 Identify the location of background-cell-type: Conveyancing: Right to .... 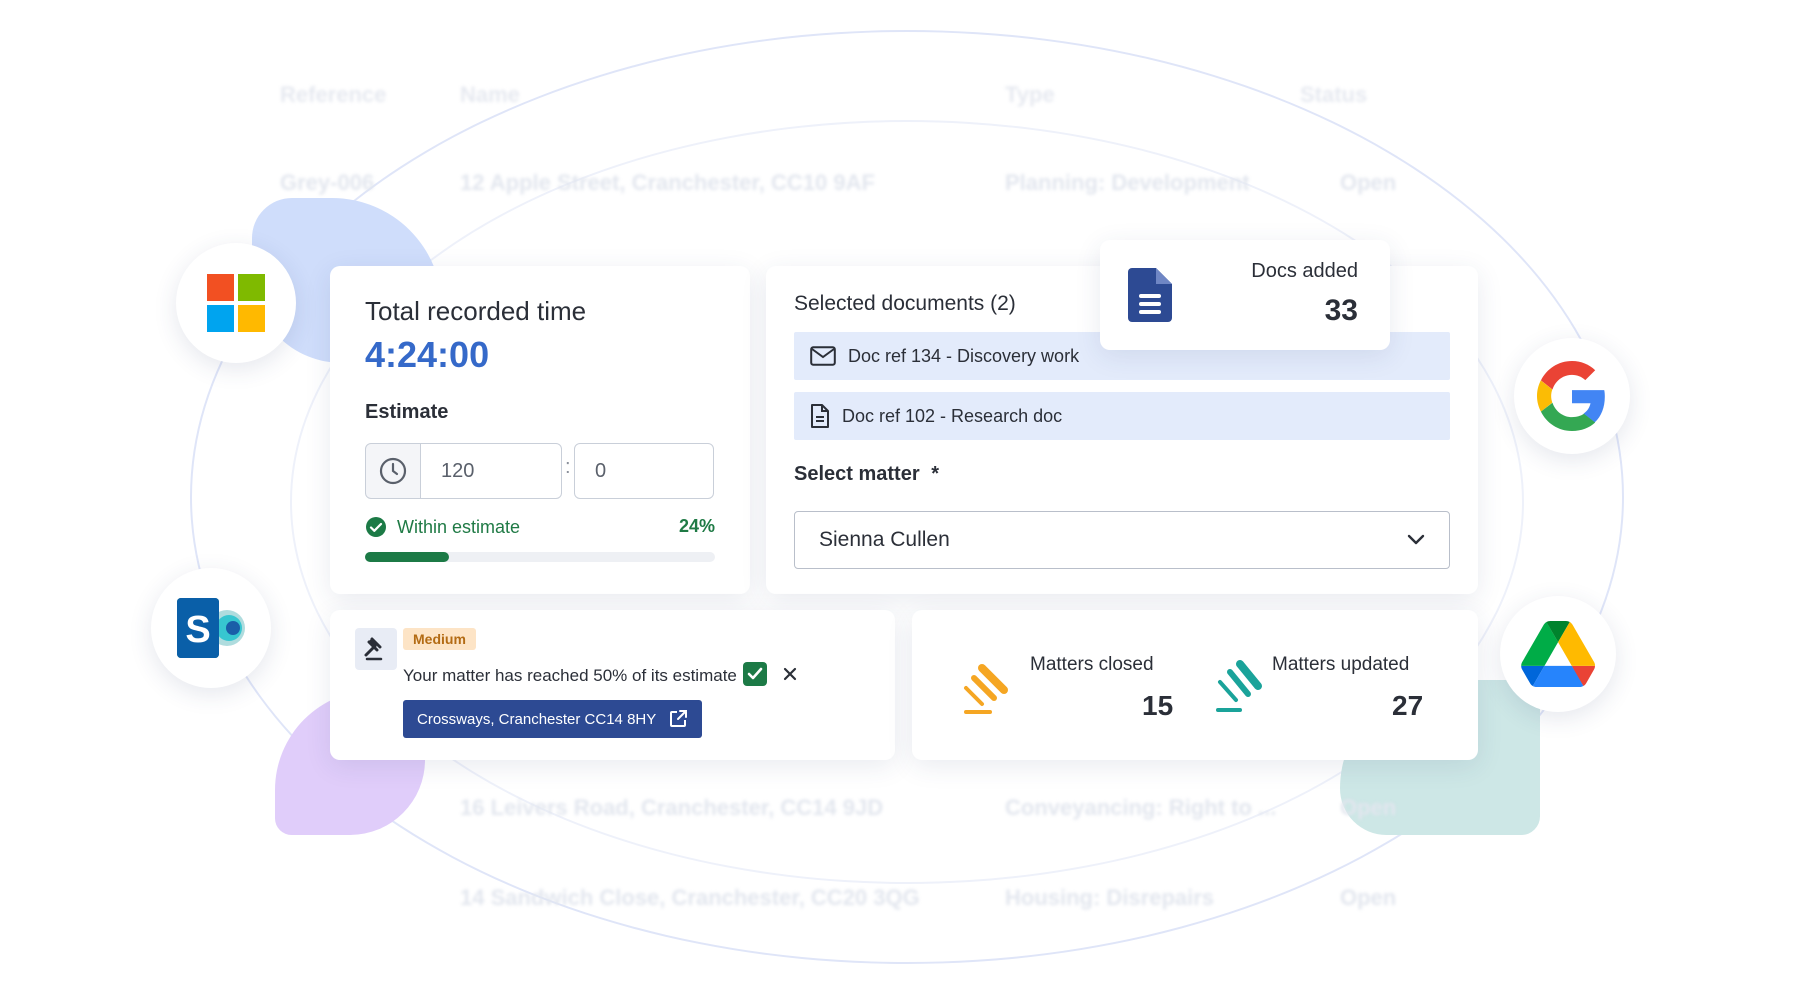
(1141, 807).